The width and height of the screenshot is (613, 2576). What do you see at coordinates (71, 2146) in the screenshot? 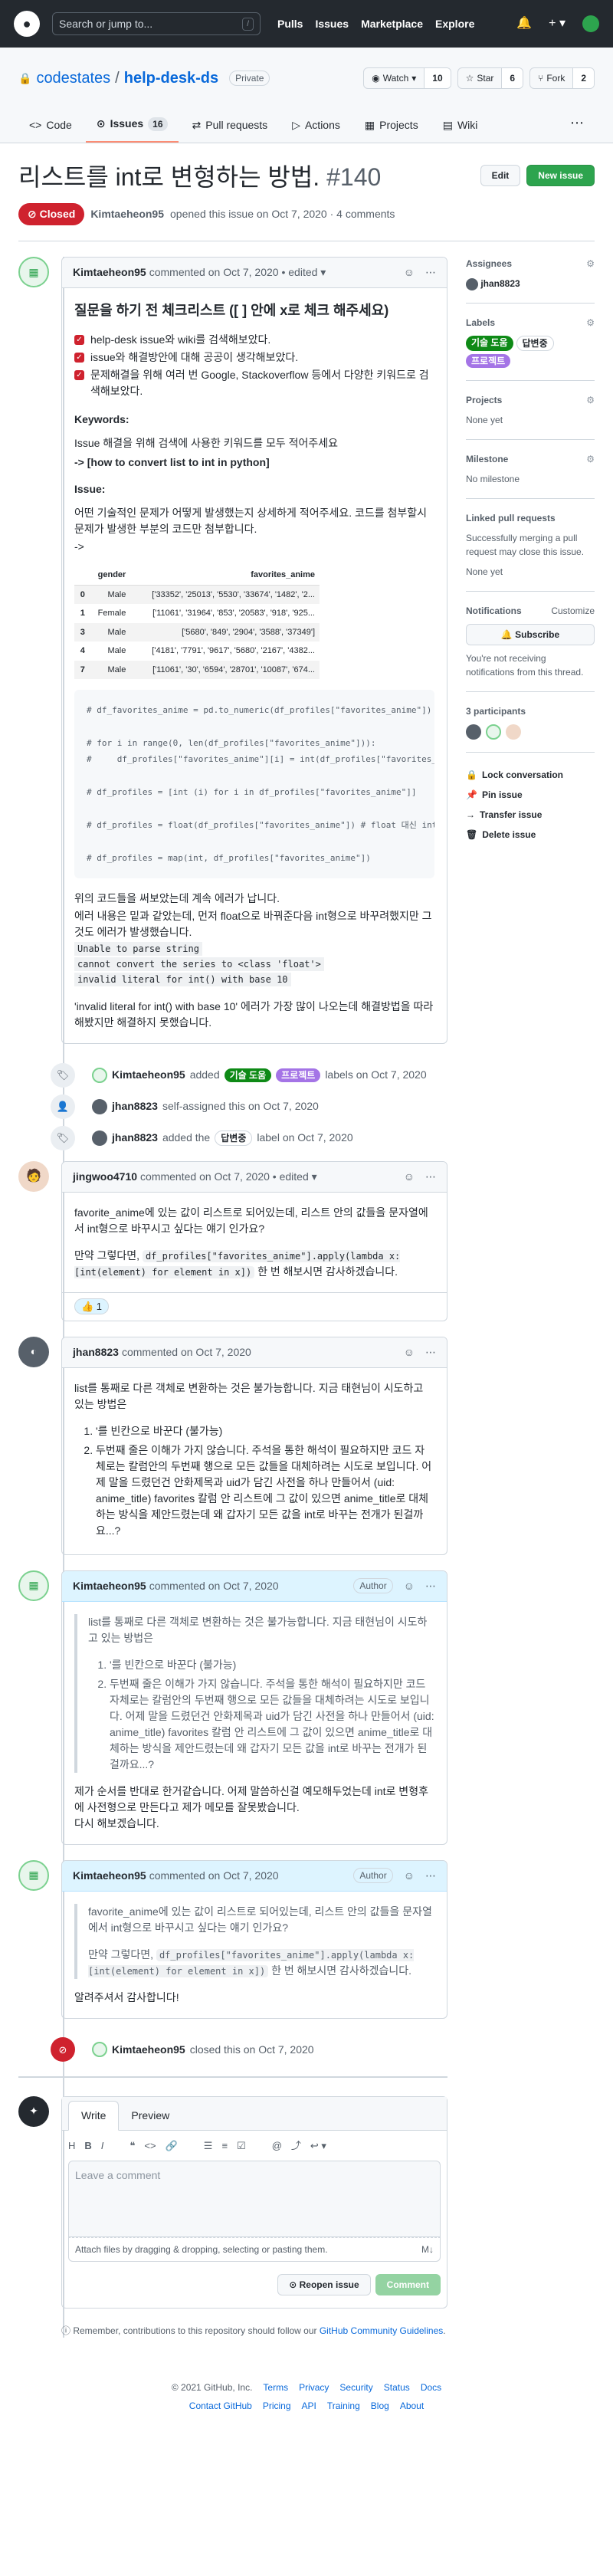
I see `heading-icon: H` at bounding box center [71, 2146].